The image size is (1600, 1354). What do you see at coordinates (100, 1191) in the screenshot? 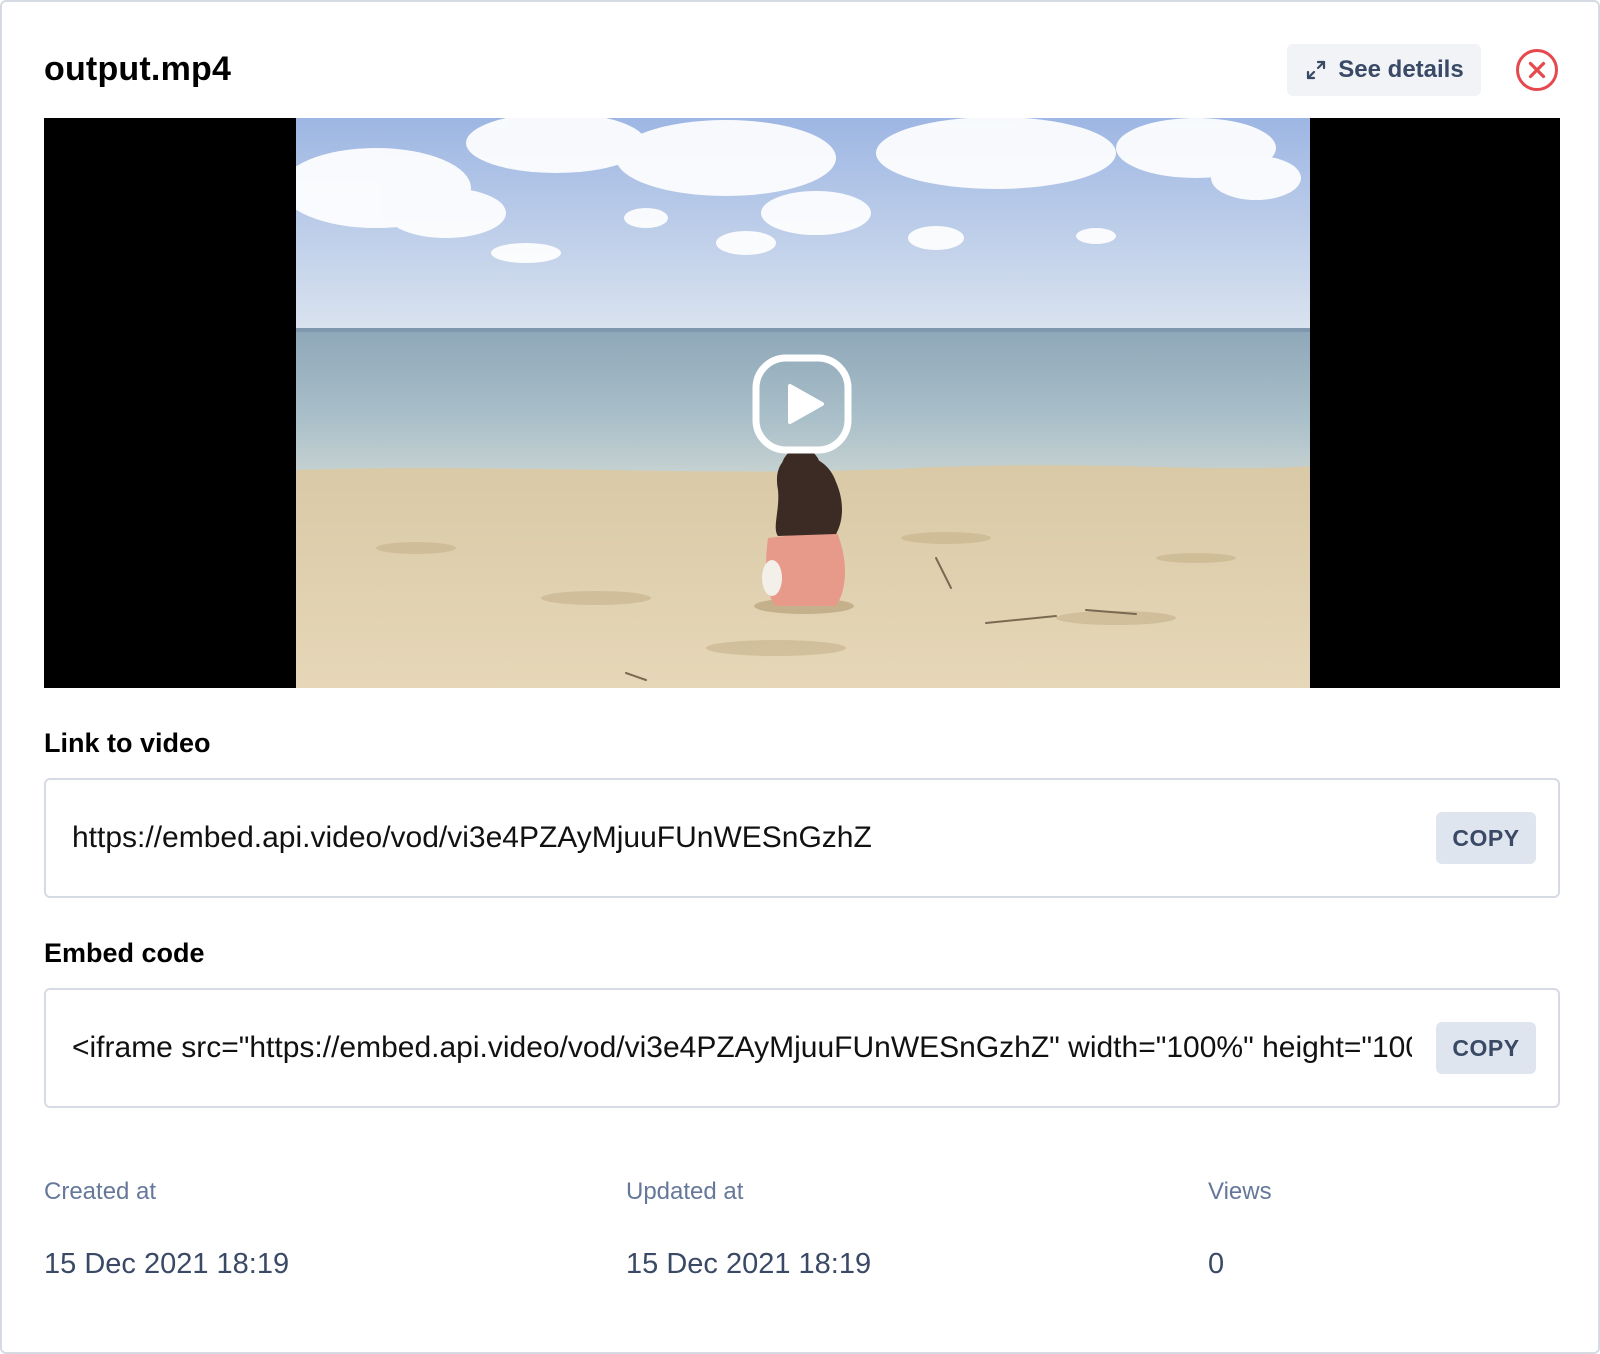
I see `created-at-label: Created at` at bounding box center [100, 1191].